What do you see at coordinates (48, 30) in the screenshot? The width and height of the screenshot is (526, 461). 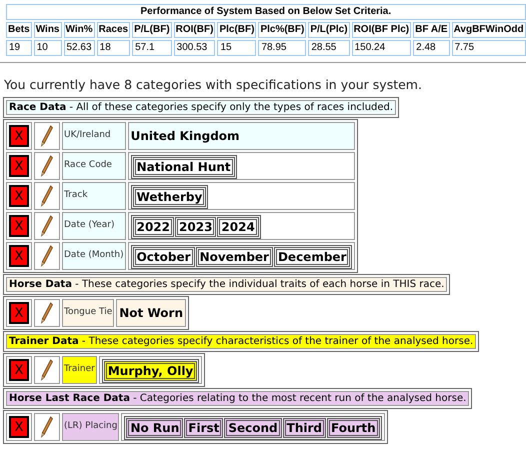 I see `column-header: Wins` at bounding box center [48, 30].